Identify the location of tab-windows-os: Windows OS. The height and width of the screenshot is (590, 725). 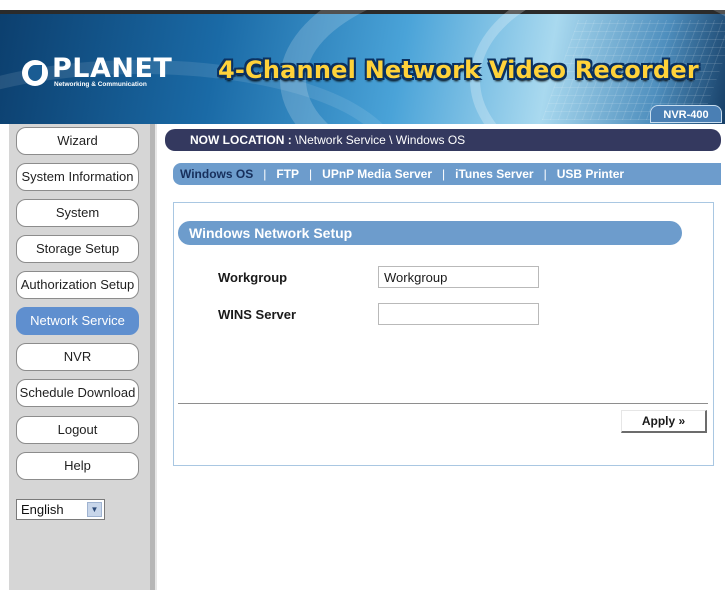
(216, 174).